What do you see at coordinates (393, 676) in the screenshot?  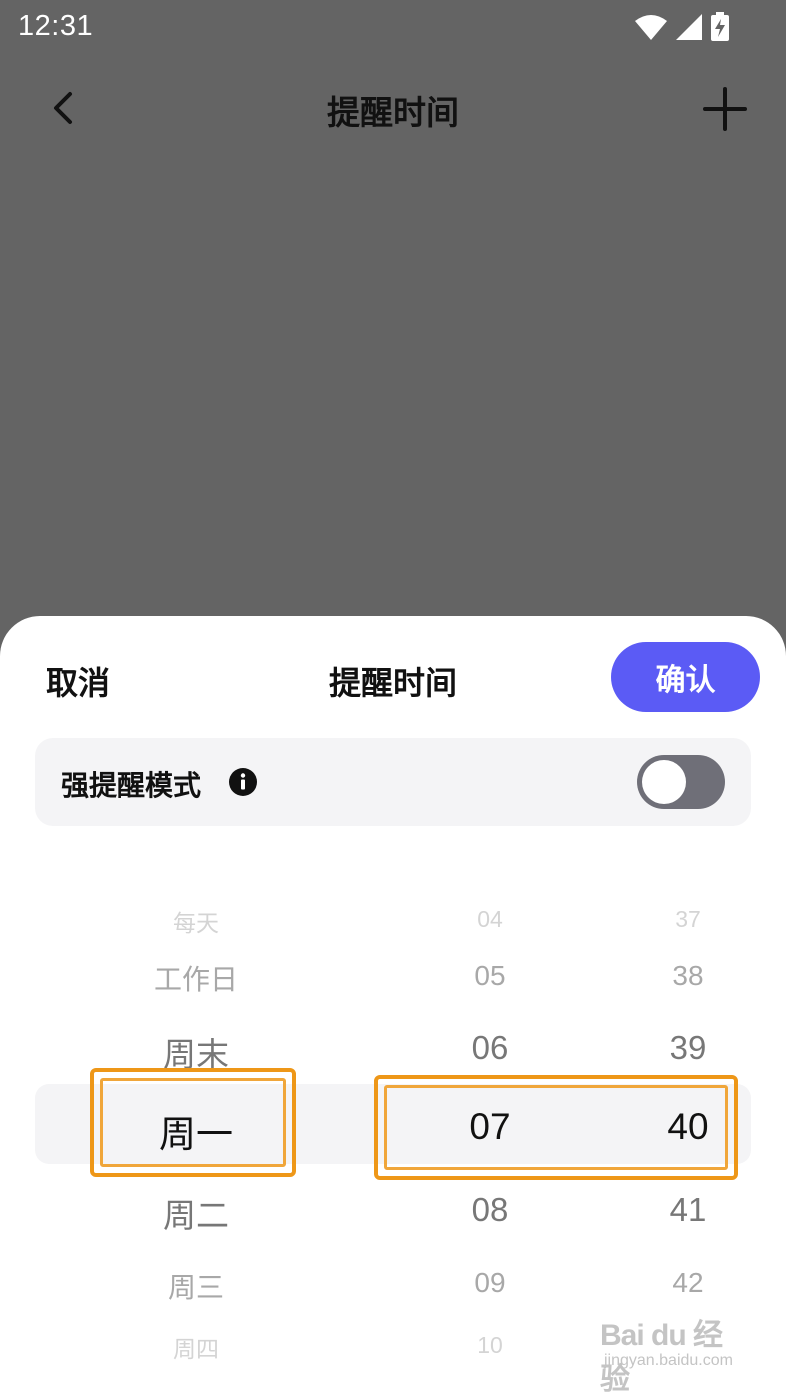 I see `sheet-header: 取消 提醒时间 确认` at bounding box center [393, 676].